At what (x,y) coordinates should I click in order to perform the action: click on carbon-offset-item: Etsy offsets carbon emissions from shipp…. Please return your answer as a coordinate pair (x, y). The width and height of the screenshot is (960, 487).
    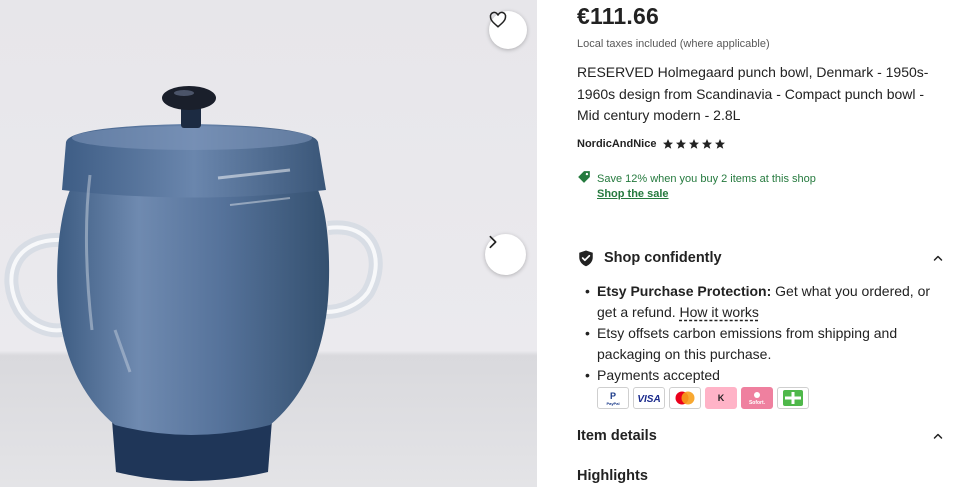
    Looking at the image, I should click on (766, 344).